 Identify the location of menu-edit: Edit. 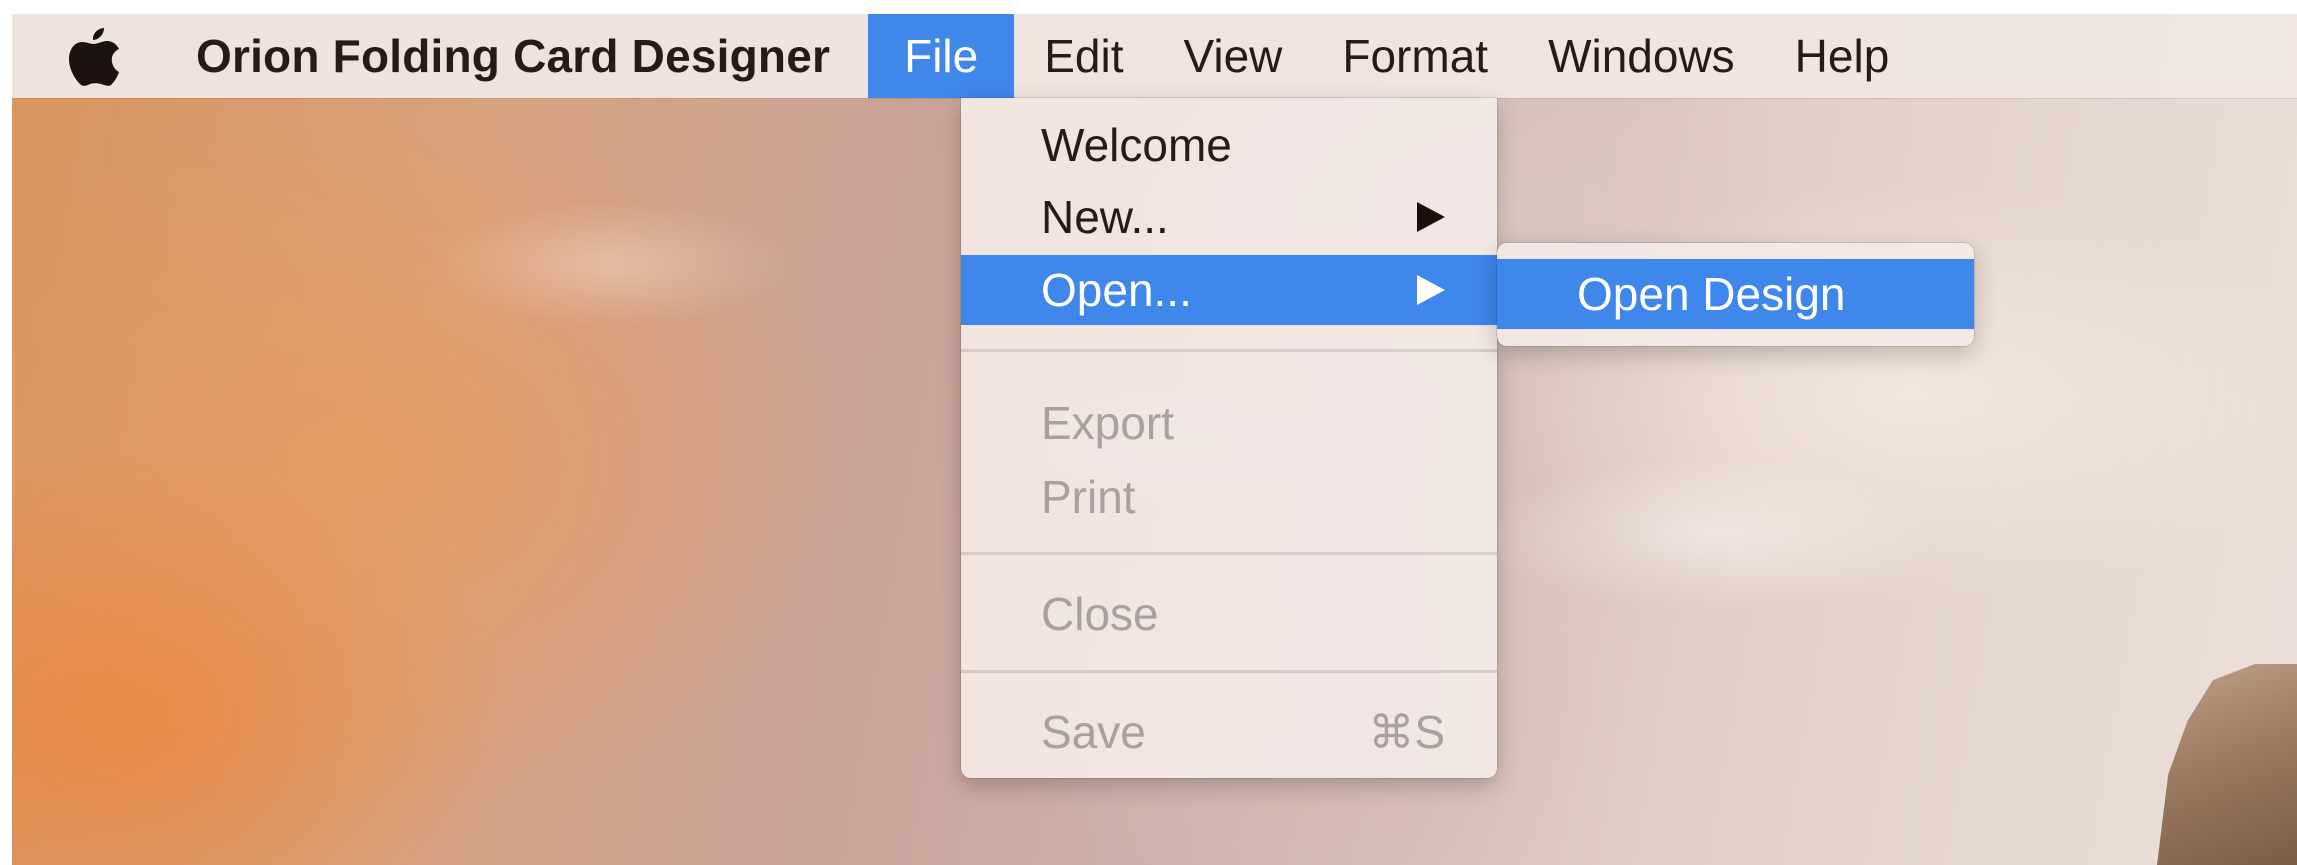
(1083, 56).